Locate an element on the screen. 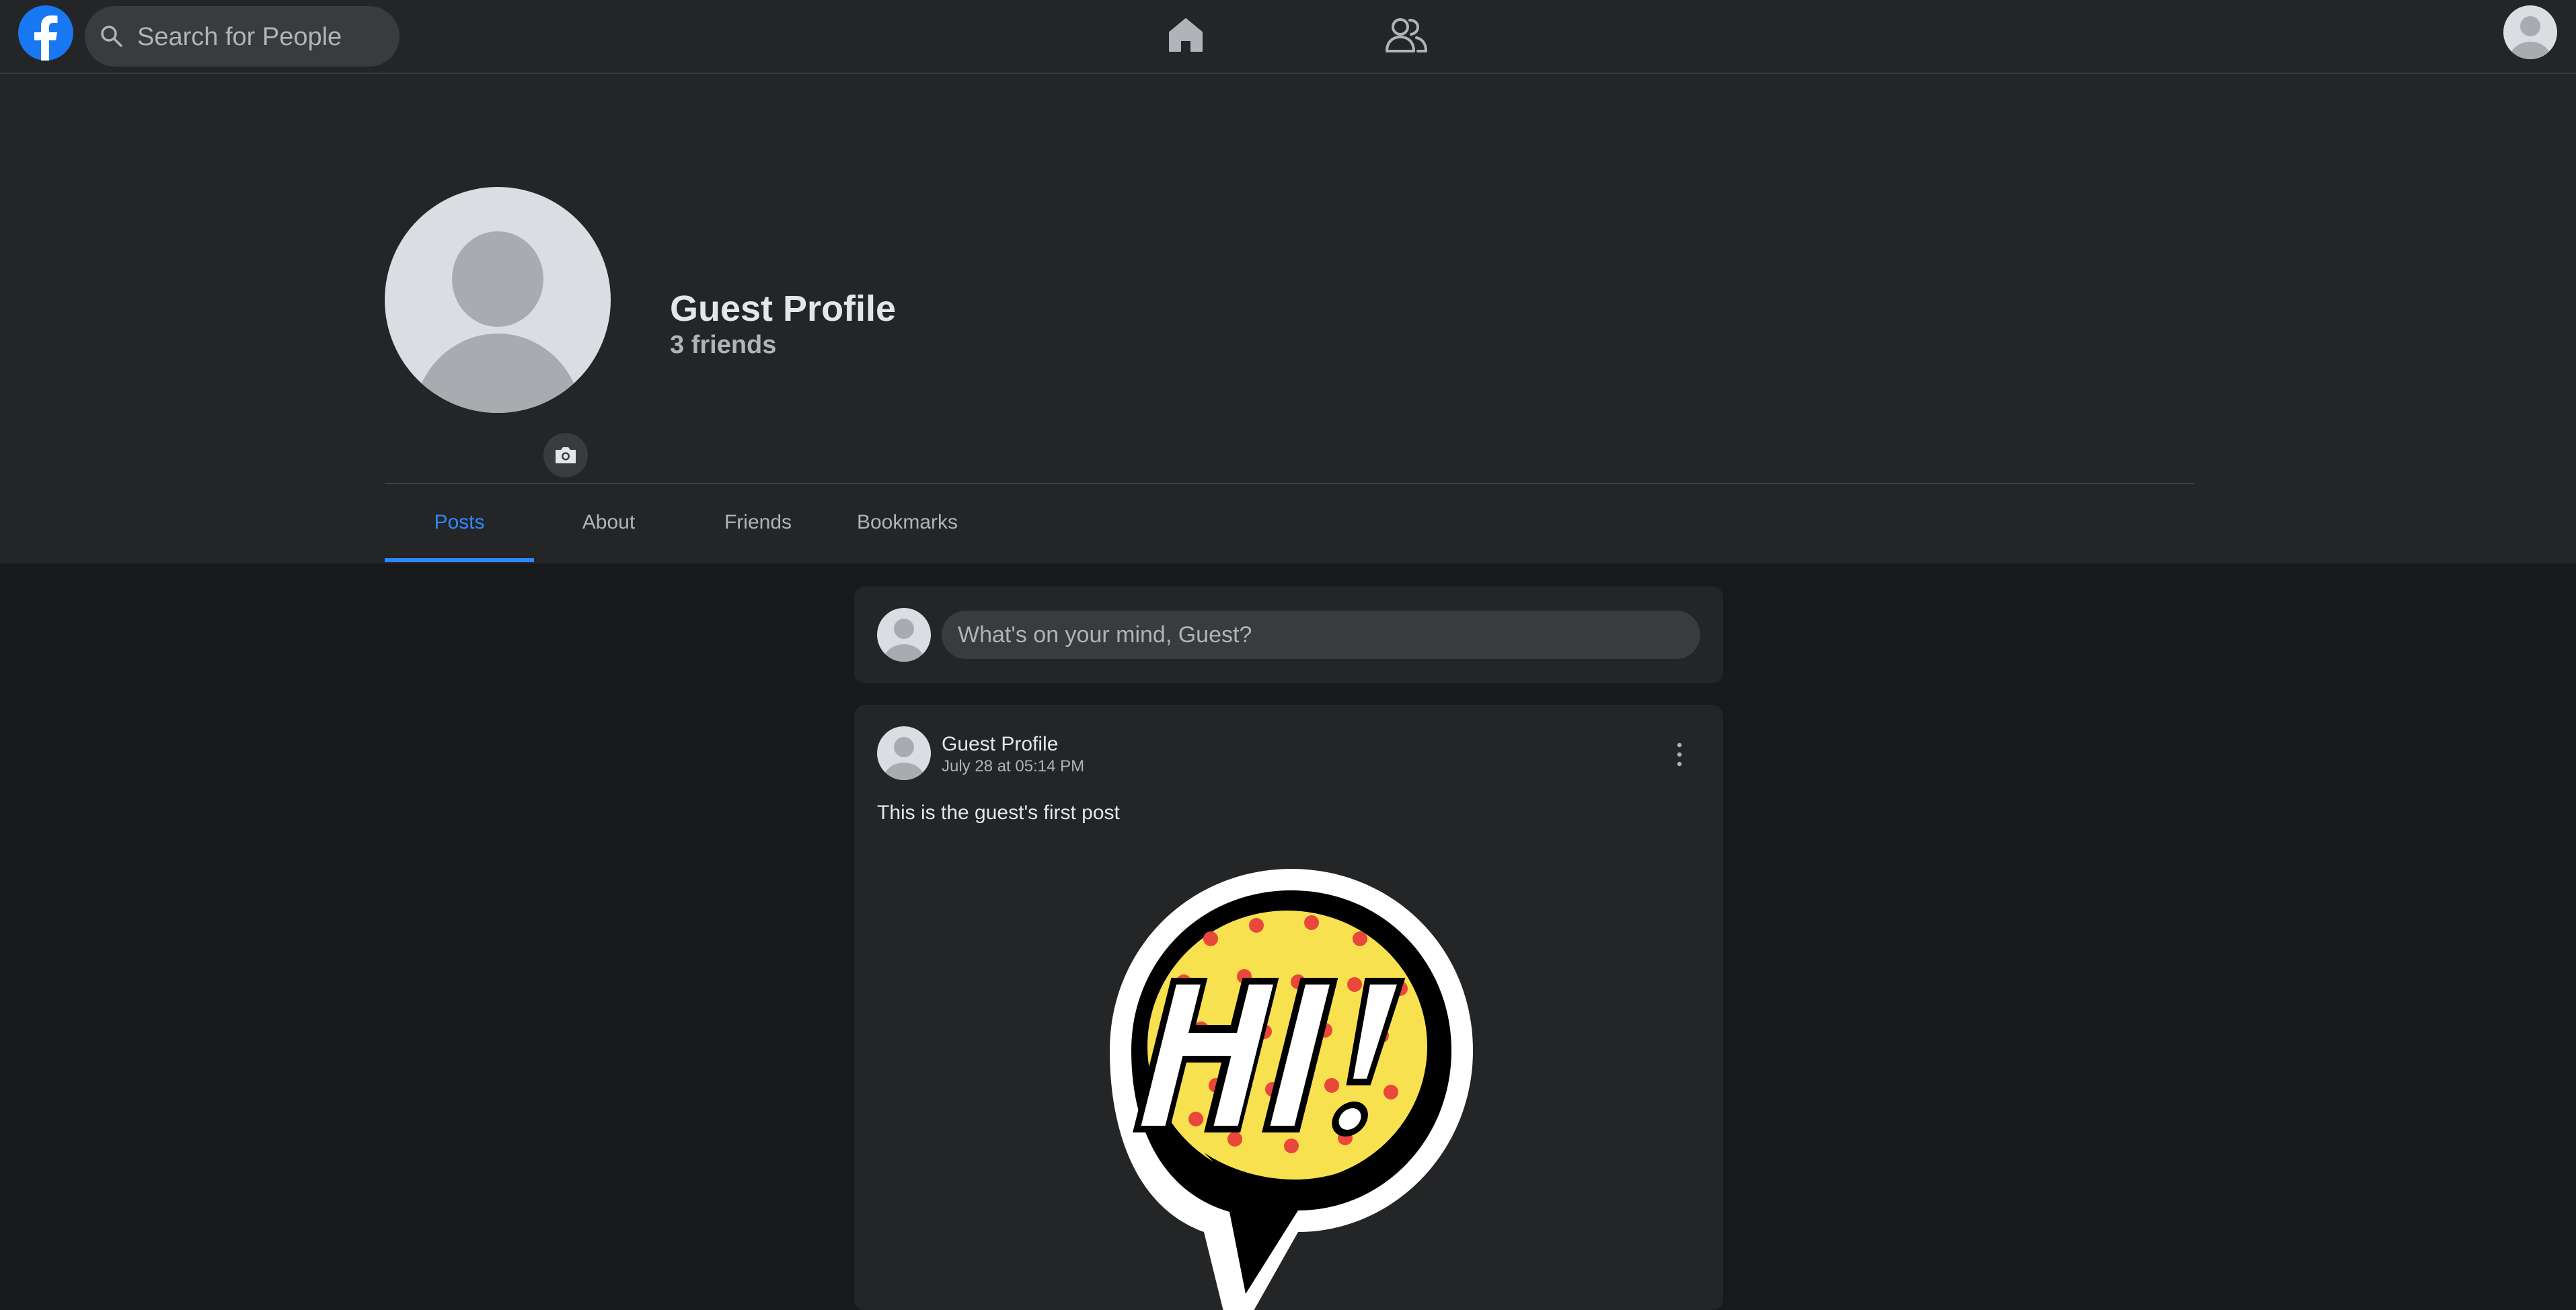  tab-bookmarks: Bookmarks is located at coordinates (907, 526).